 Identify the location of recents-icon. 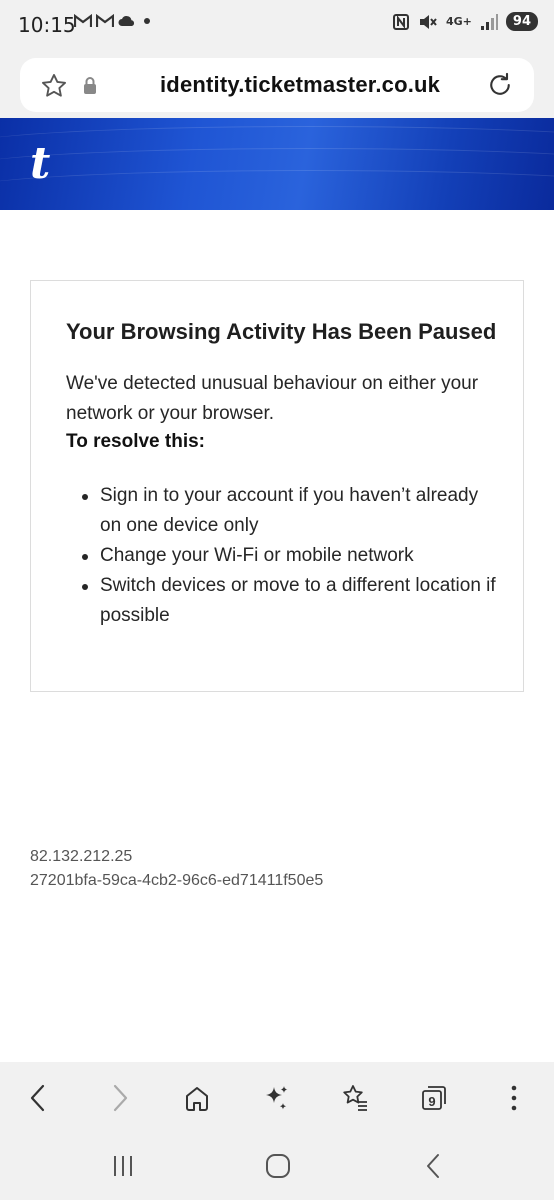
(123, 1166).